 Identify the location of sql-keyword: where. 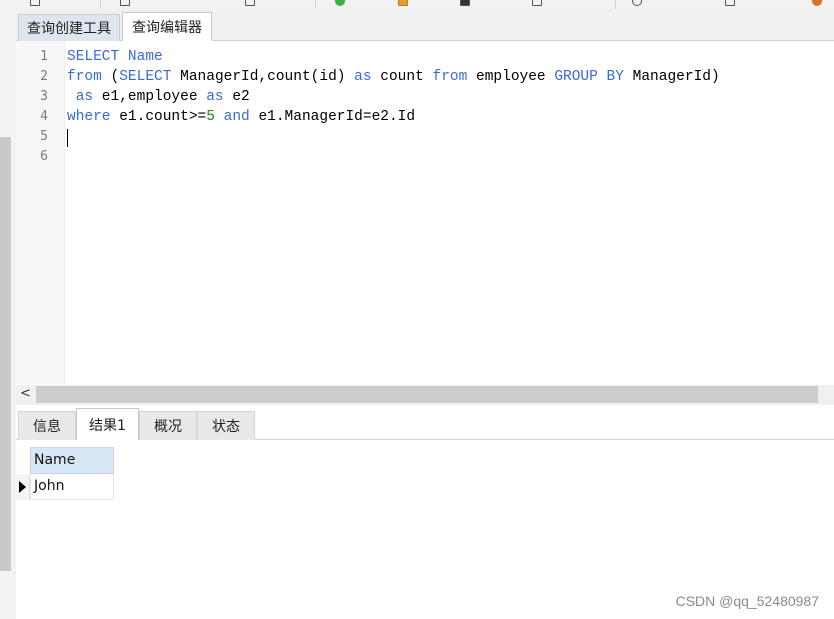
(89, 117).